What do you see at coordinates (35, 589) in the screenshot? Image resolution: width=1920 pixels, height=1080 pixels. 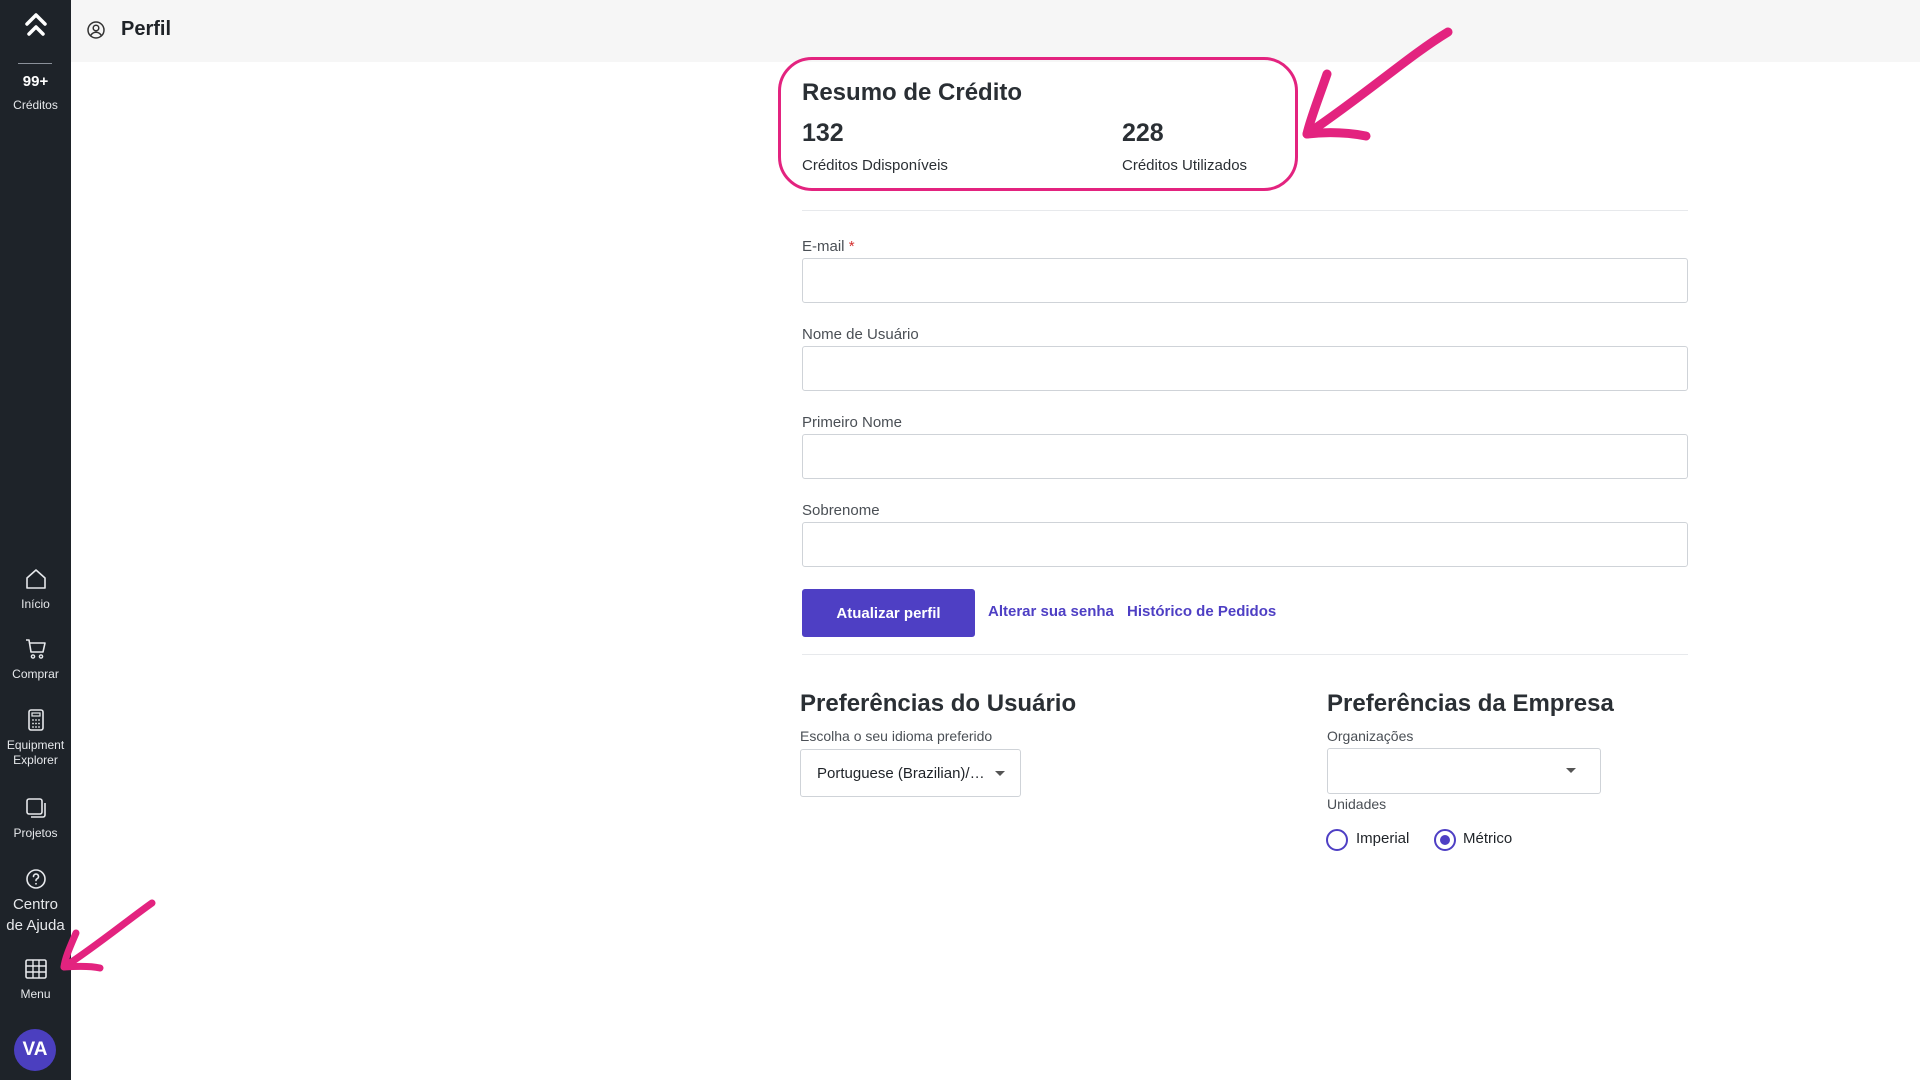 I see `sidebar-item-inicio: Início` at bounding box center [35, 589].